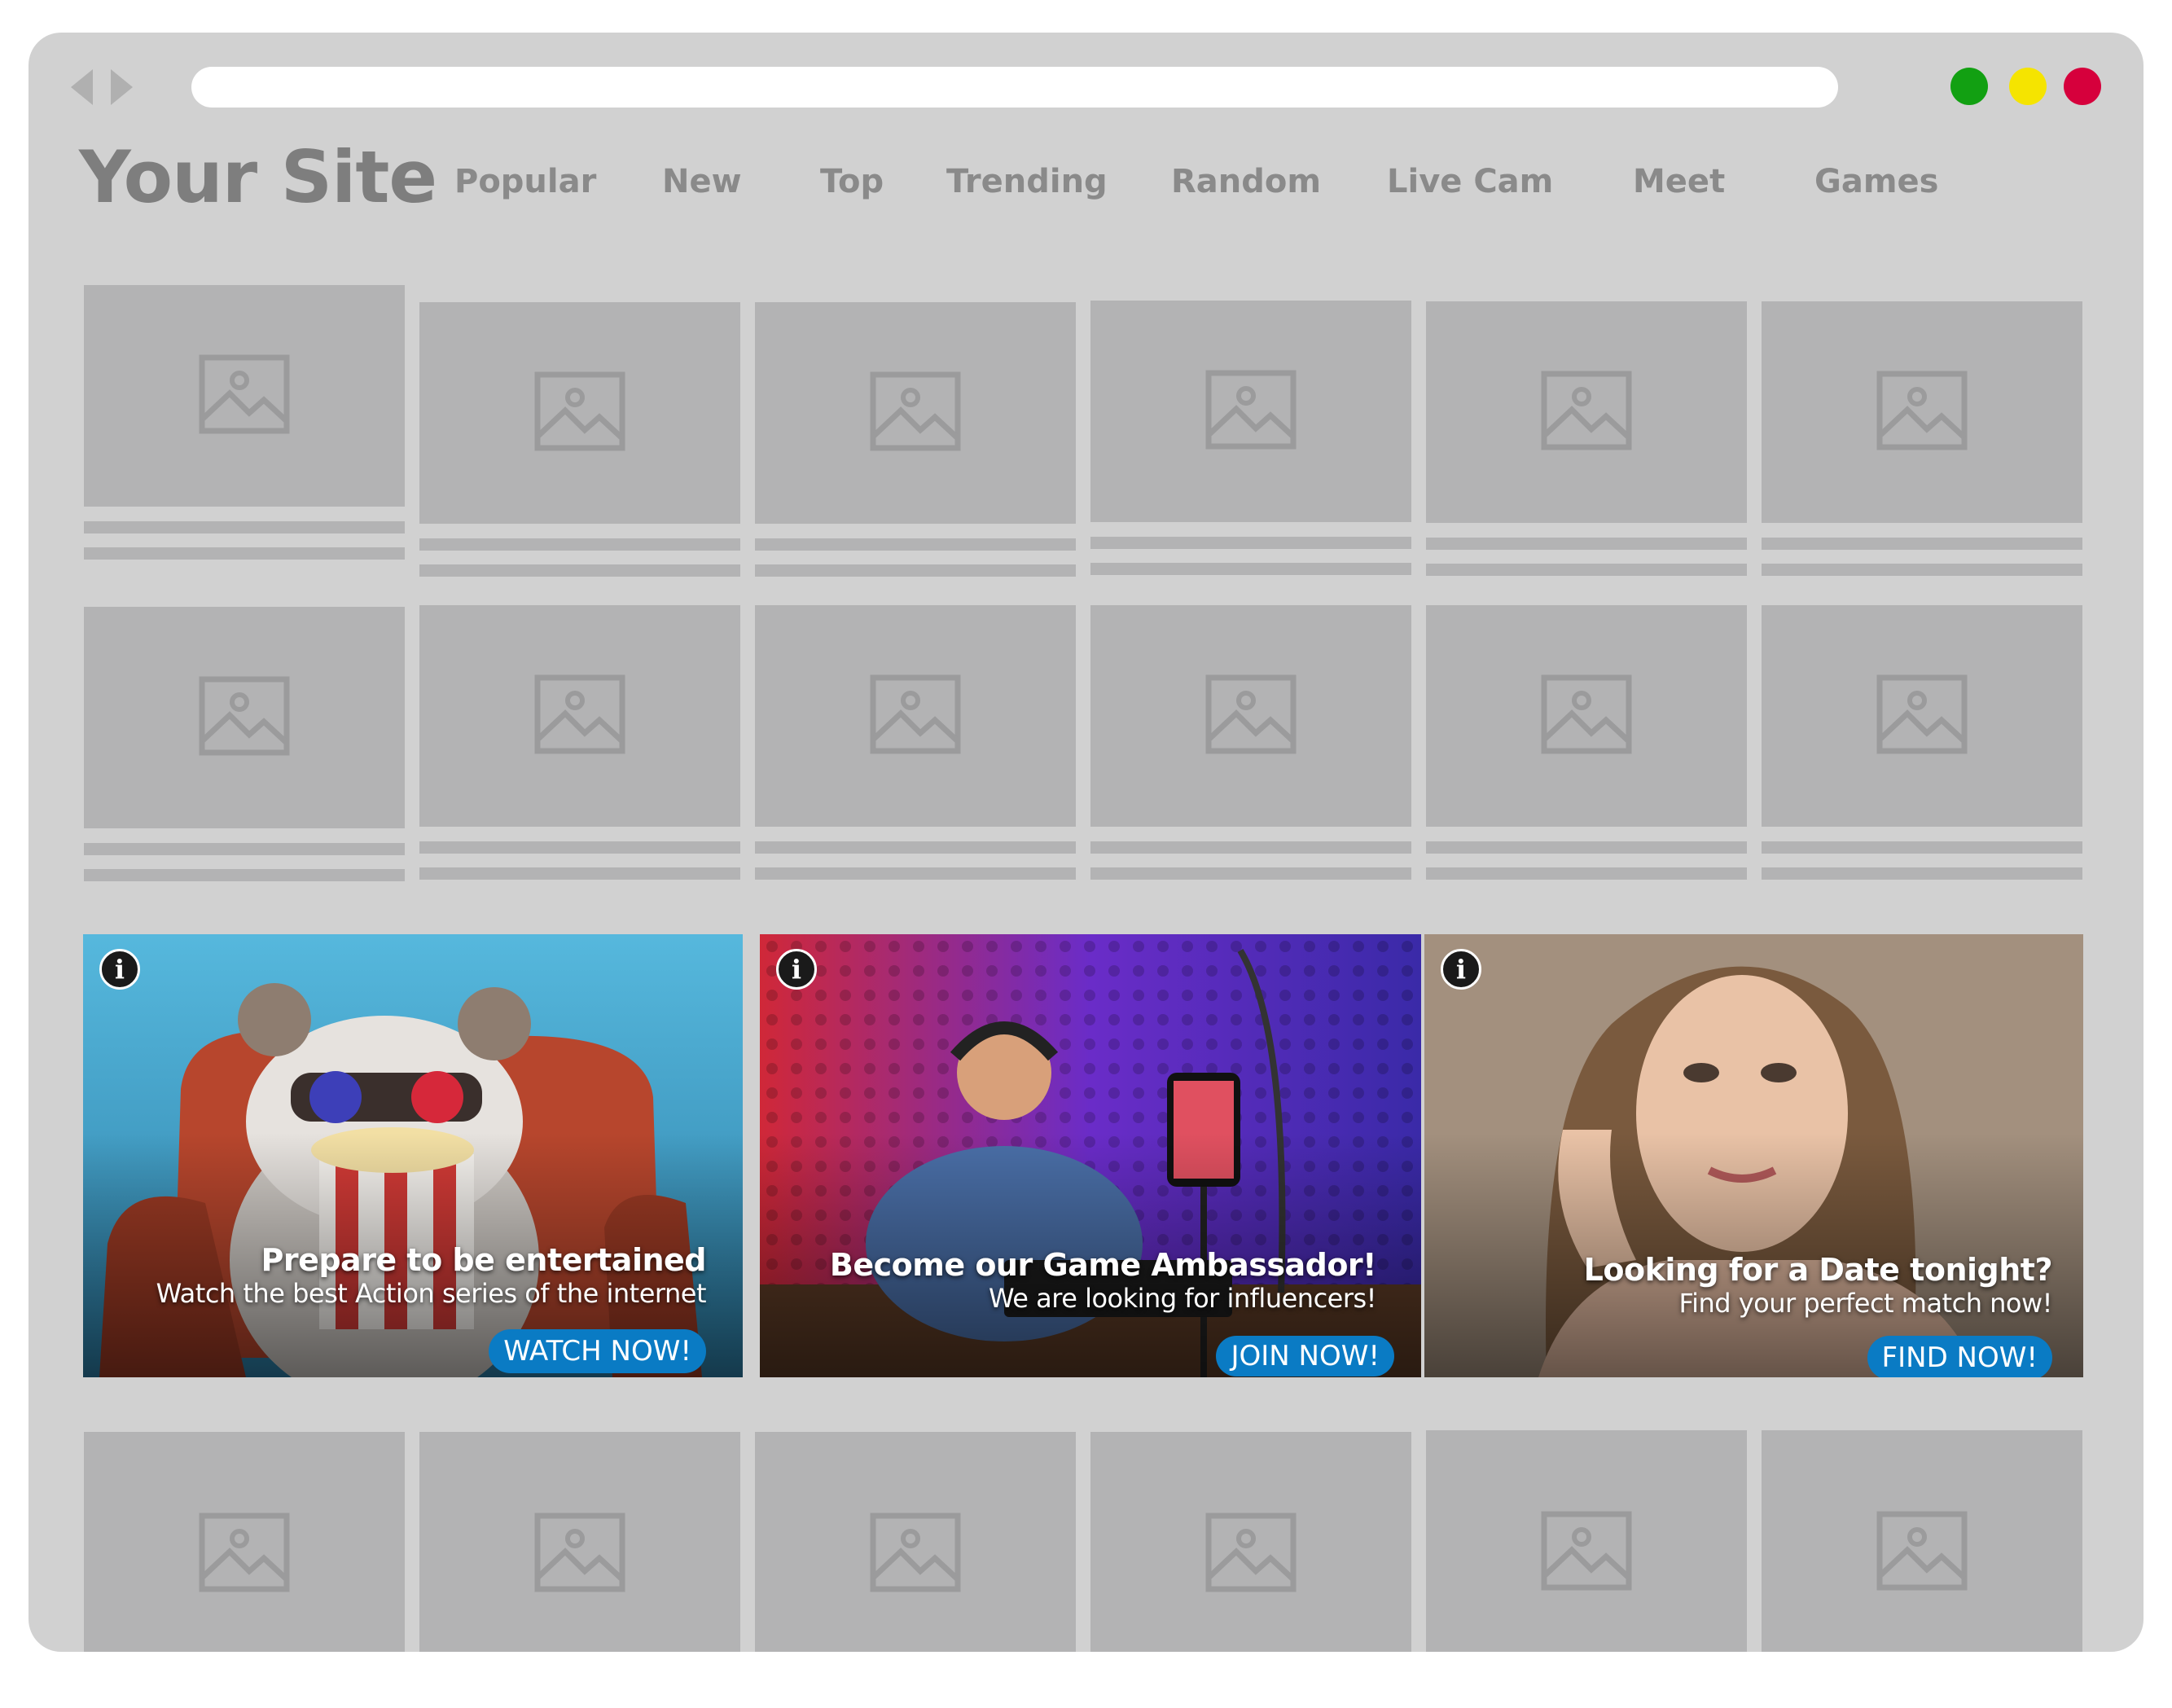 The height and width of the screenshot is (1708, 2172). I want to click on window-control-red, so click(2083, 86).